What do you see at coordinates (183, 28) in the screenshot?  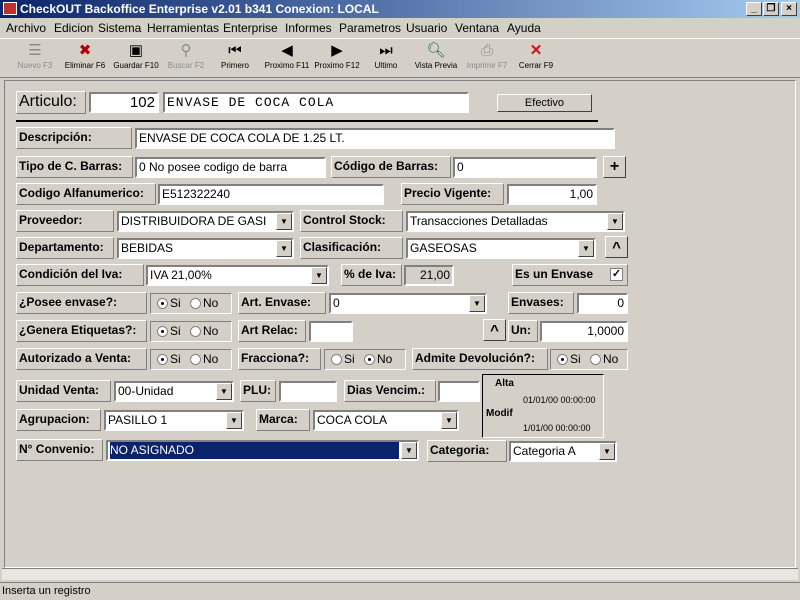 I see `menu-herramientas: Herramientas` at bounding box center [183, 28].